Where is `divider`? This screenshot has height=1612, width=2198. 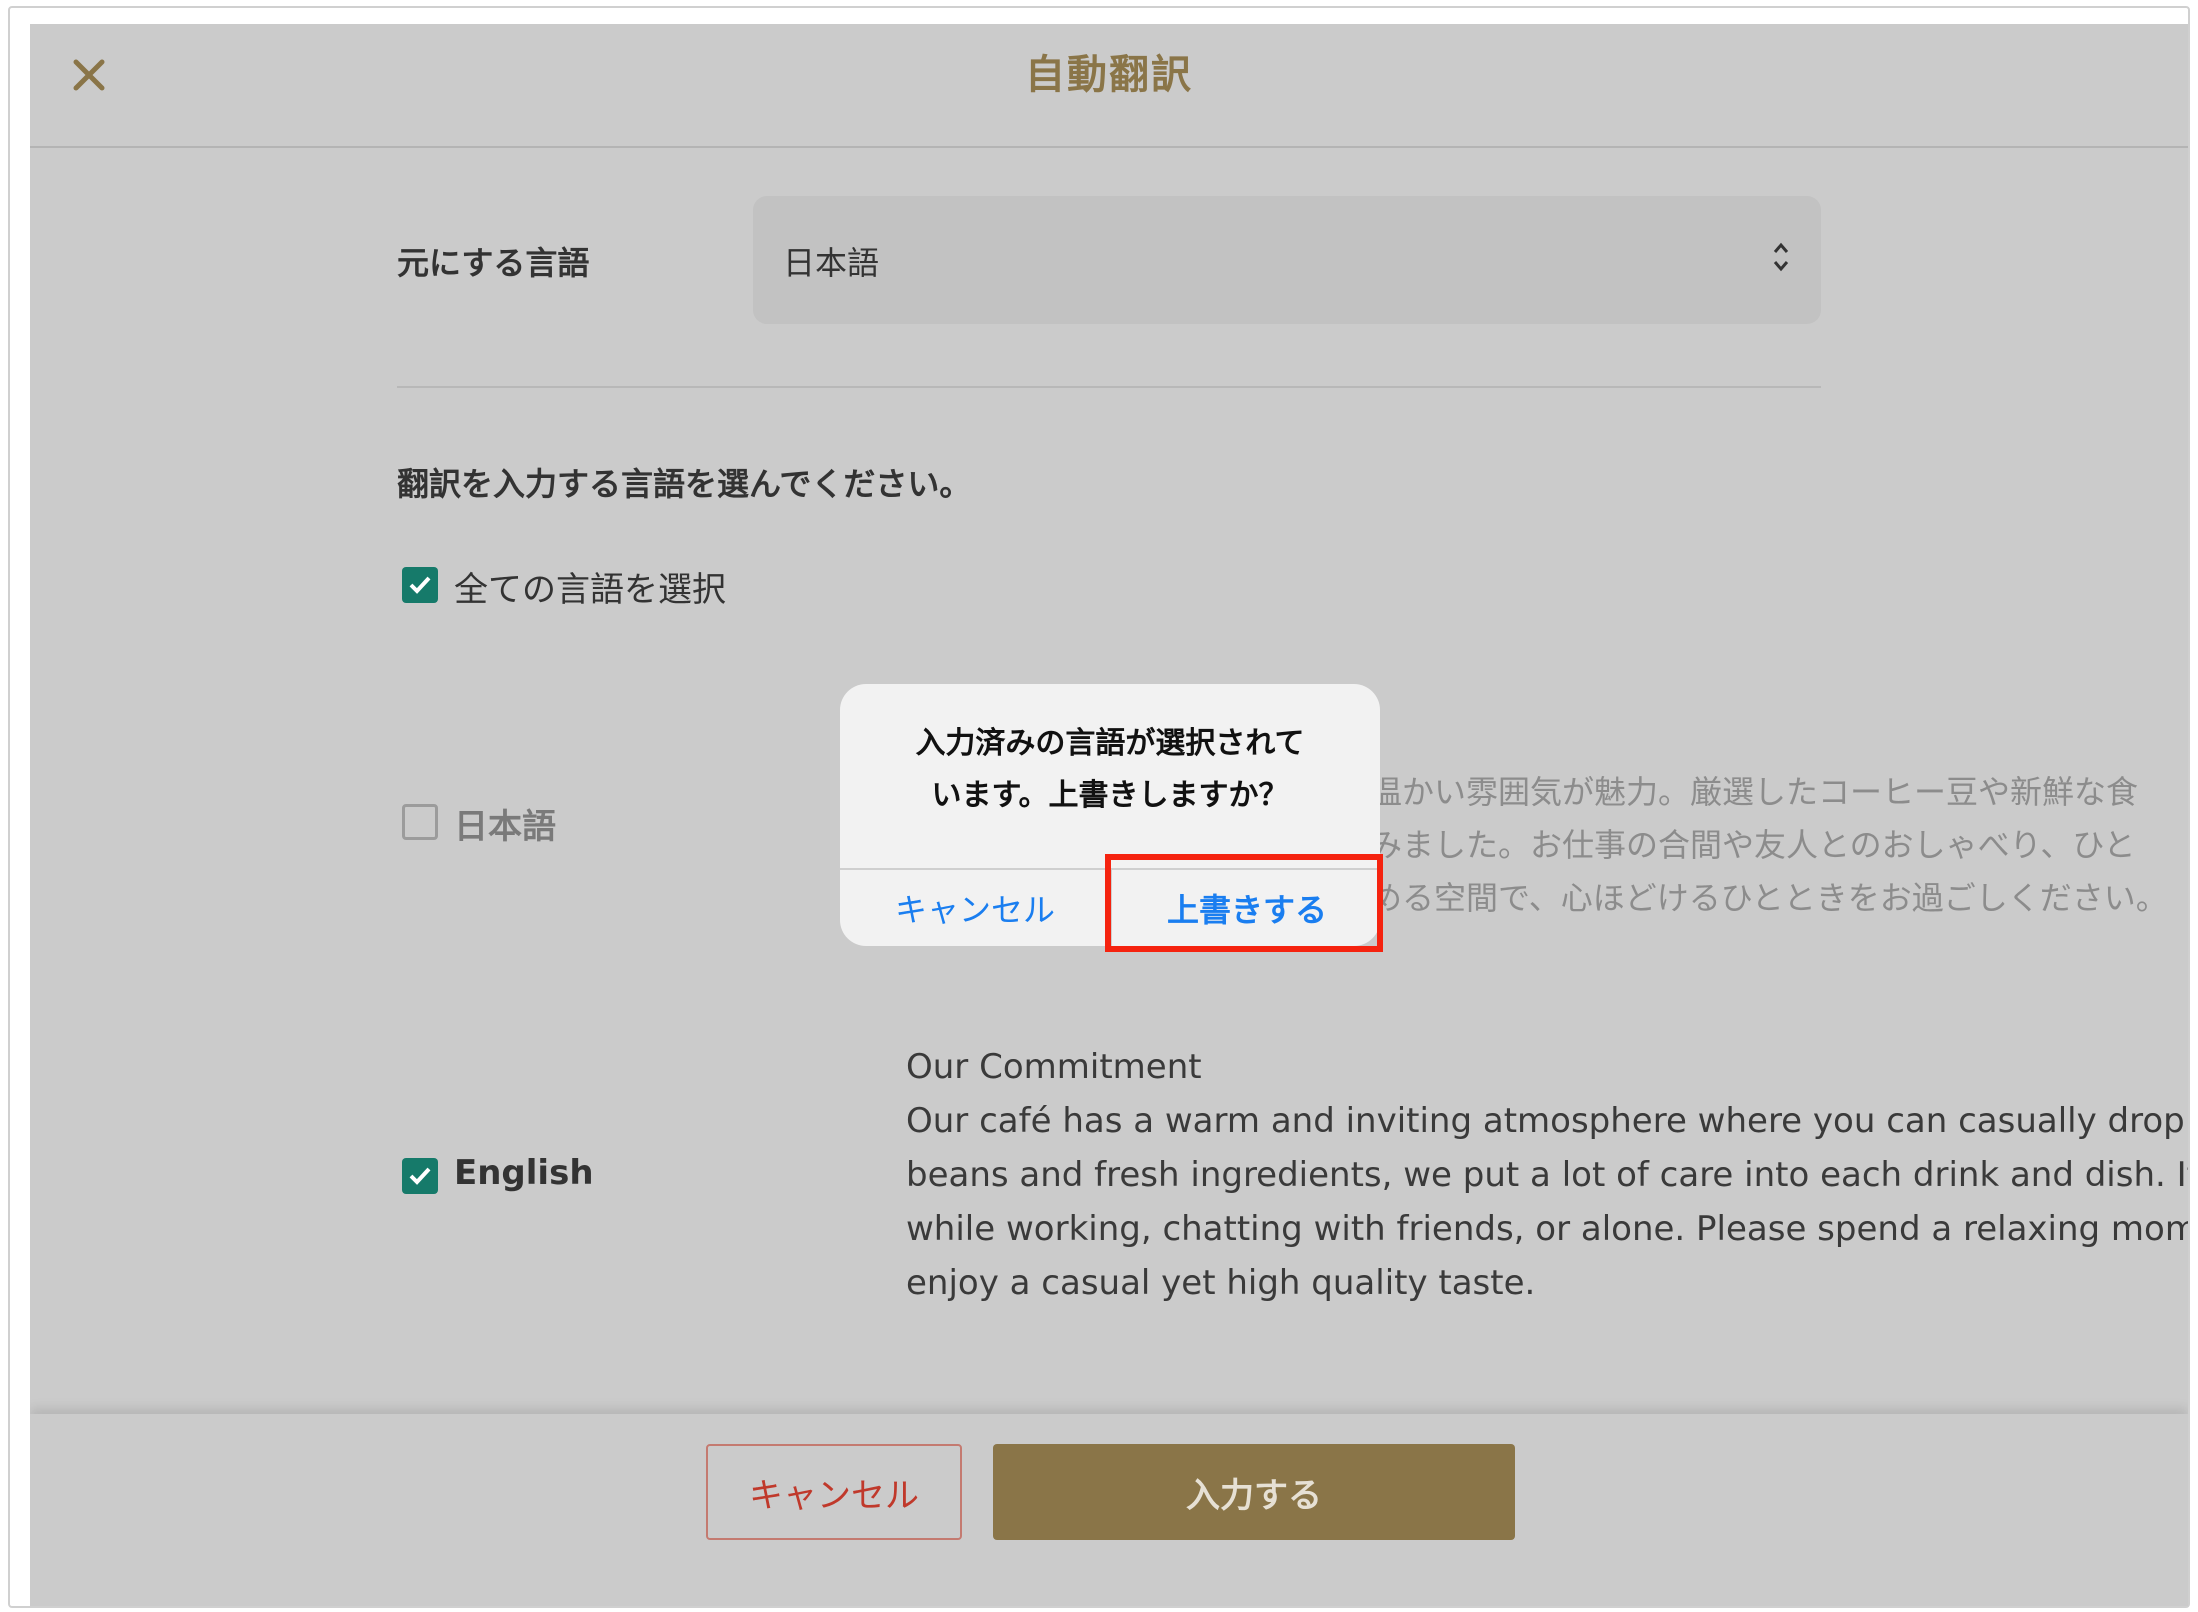
divider is located at coordinates (1109, 387).